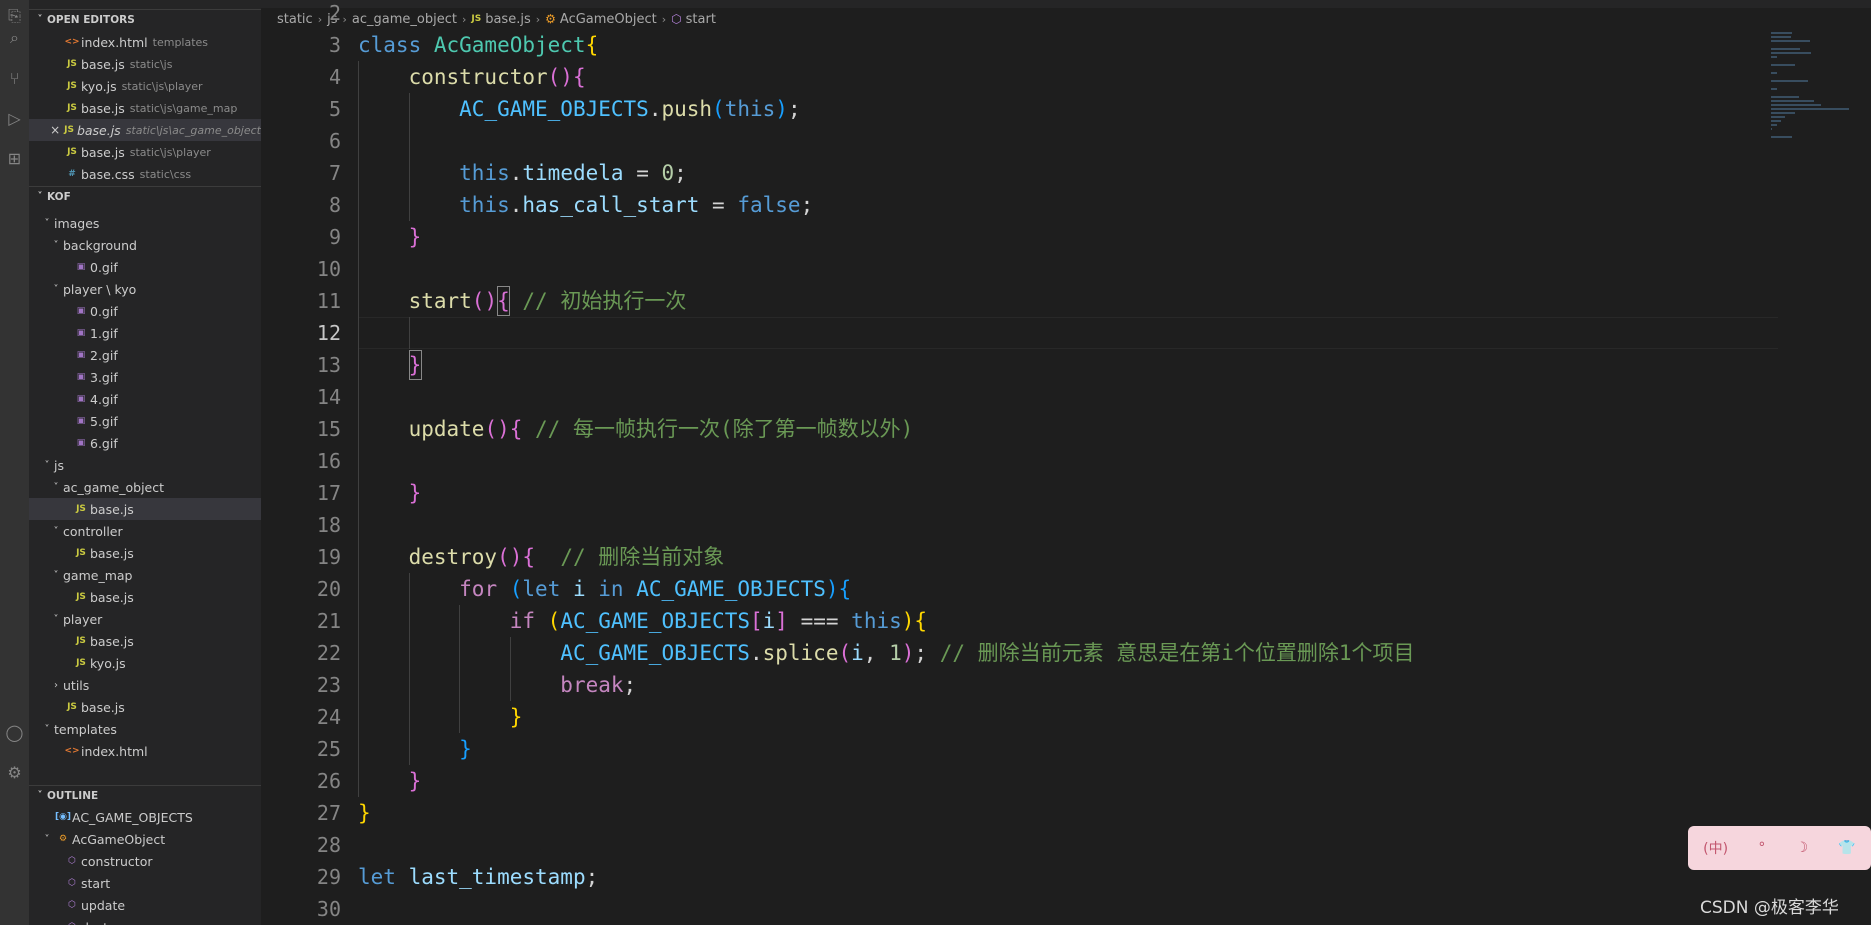 This screenshot has width=1871, height=925. Describe the element at coordinates (478, 45) in the screenshot. I see `code-line: class AcGameObject{` at that location.